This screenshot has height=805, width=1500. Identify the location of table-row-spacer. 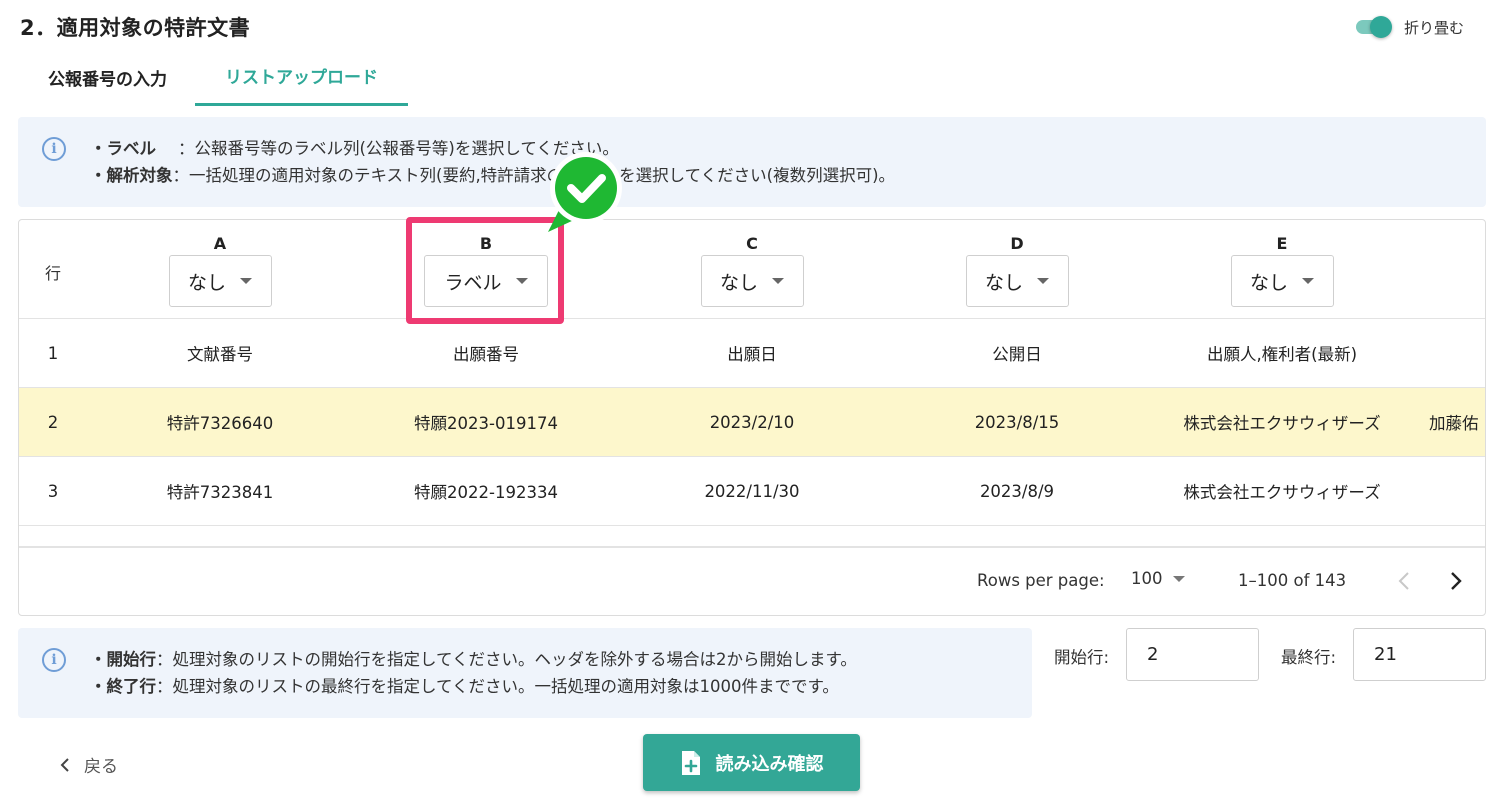
(752, 536).